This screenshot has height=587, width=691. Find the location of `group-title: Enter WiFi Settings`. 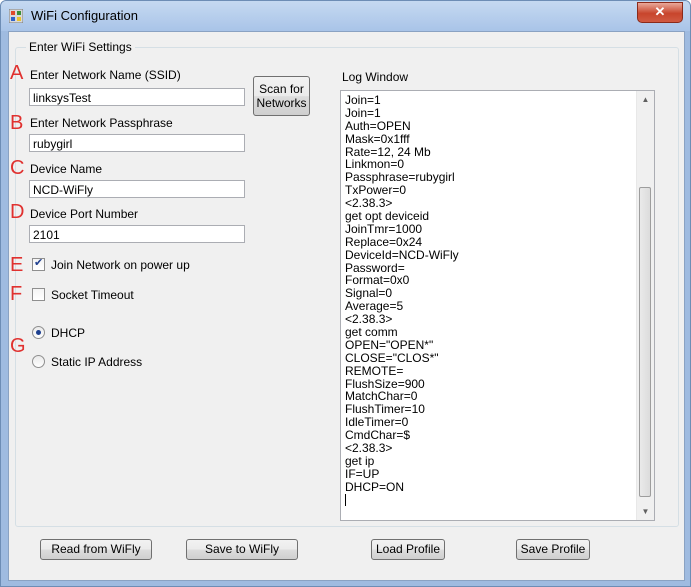

group-title: Enter WiFi Settings is located at coordinates (80, 47).